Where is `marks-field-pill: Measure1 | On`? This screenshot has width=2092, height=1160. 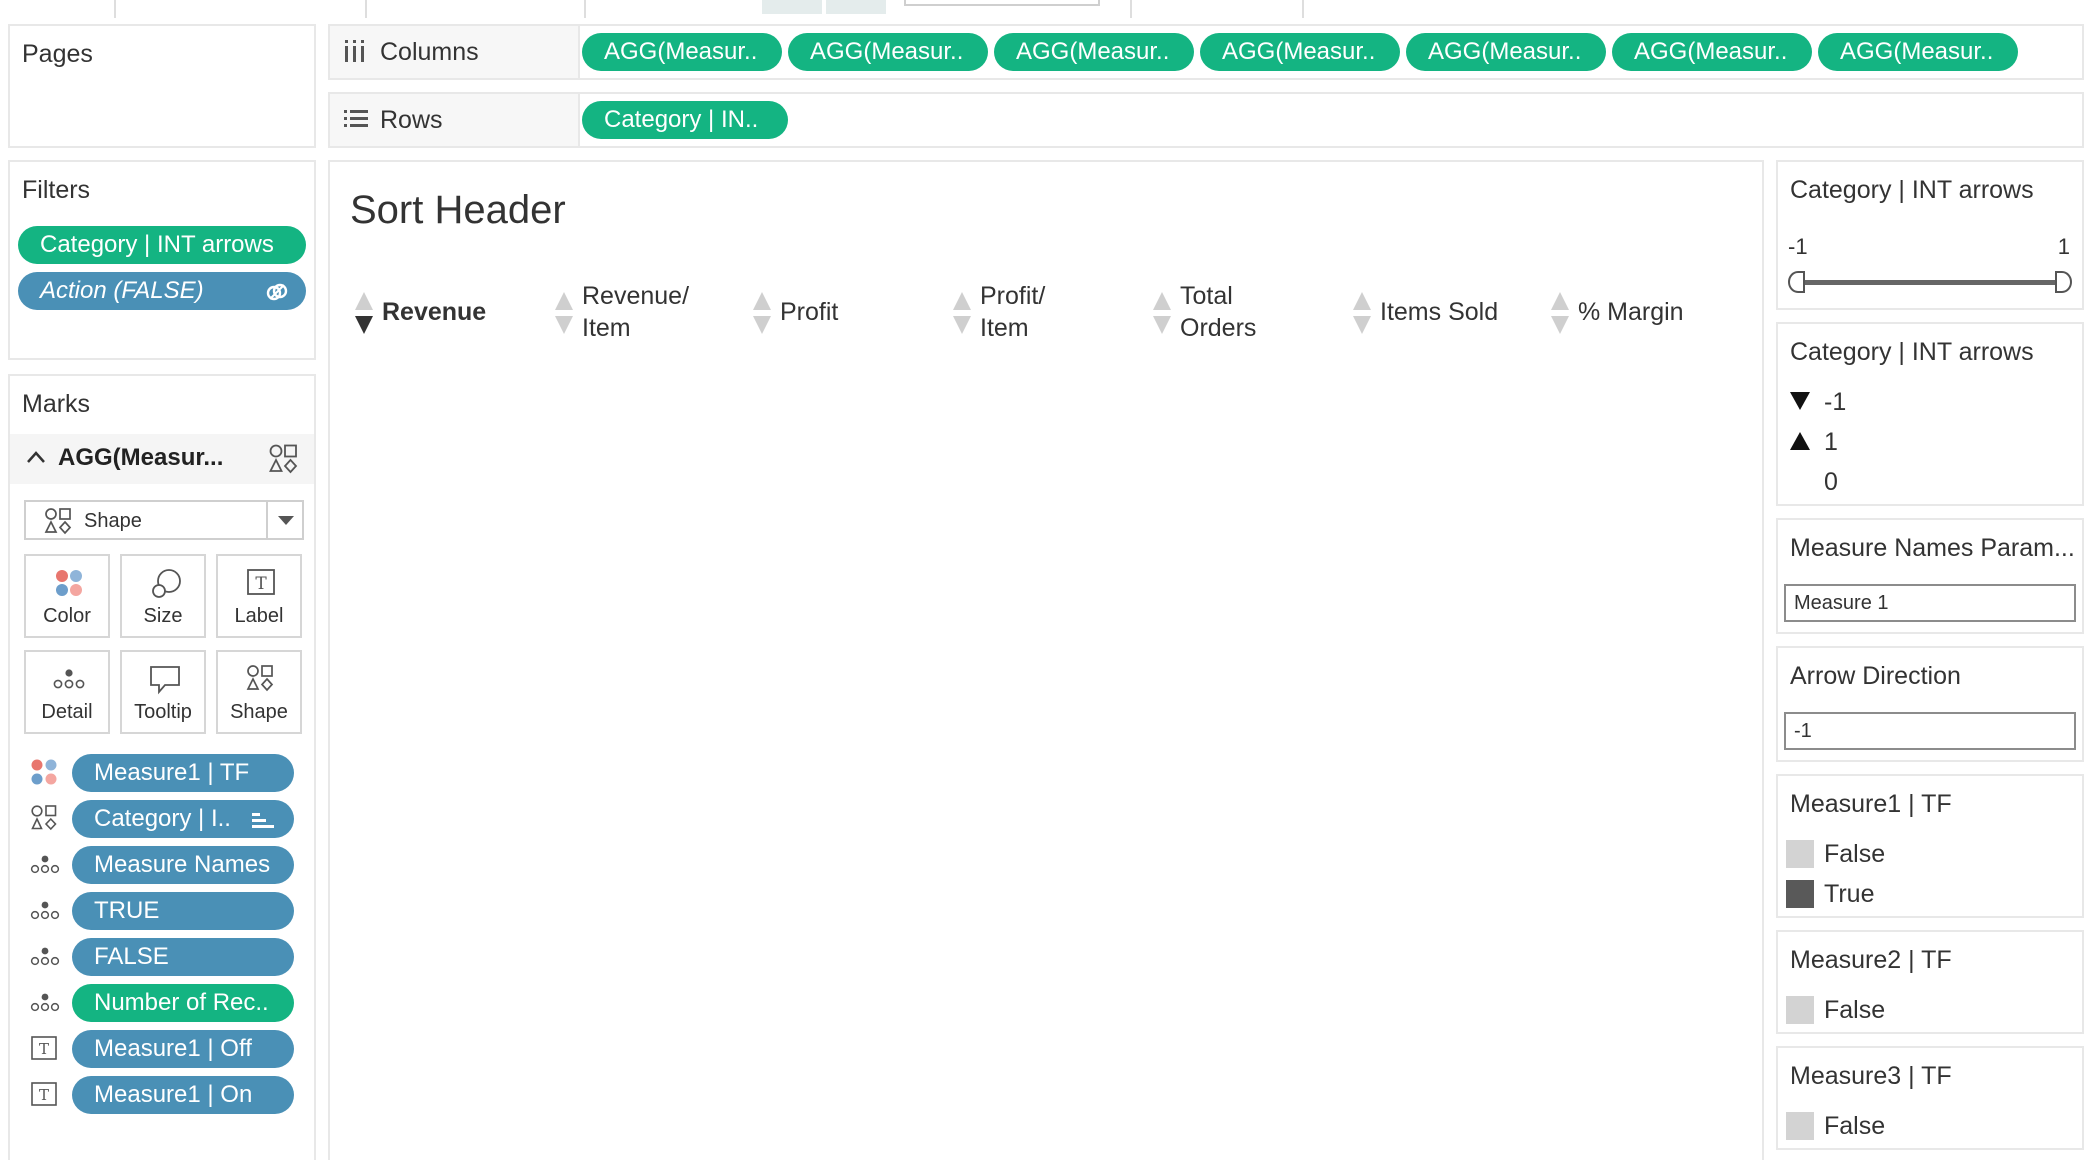 marks-field-pill: Measure1 | On is located at coordinates (183, 1095).